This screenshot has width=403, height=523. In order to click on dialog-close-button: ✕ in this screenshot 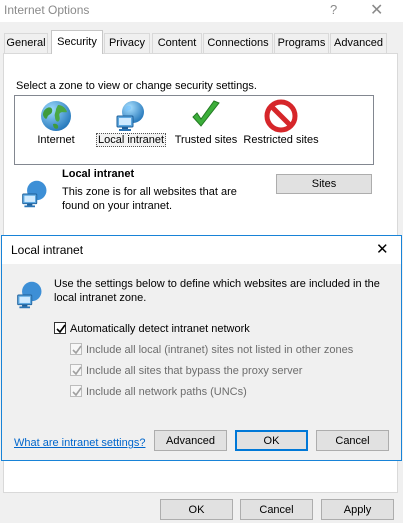, I will do `click(382, 249)`.